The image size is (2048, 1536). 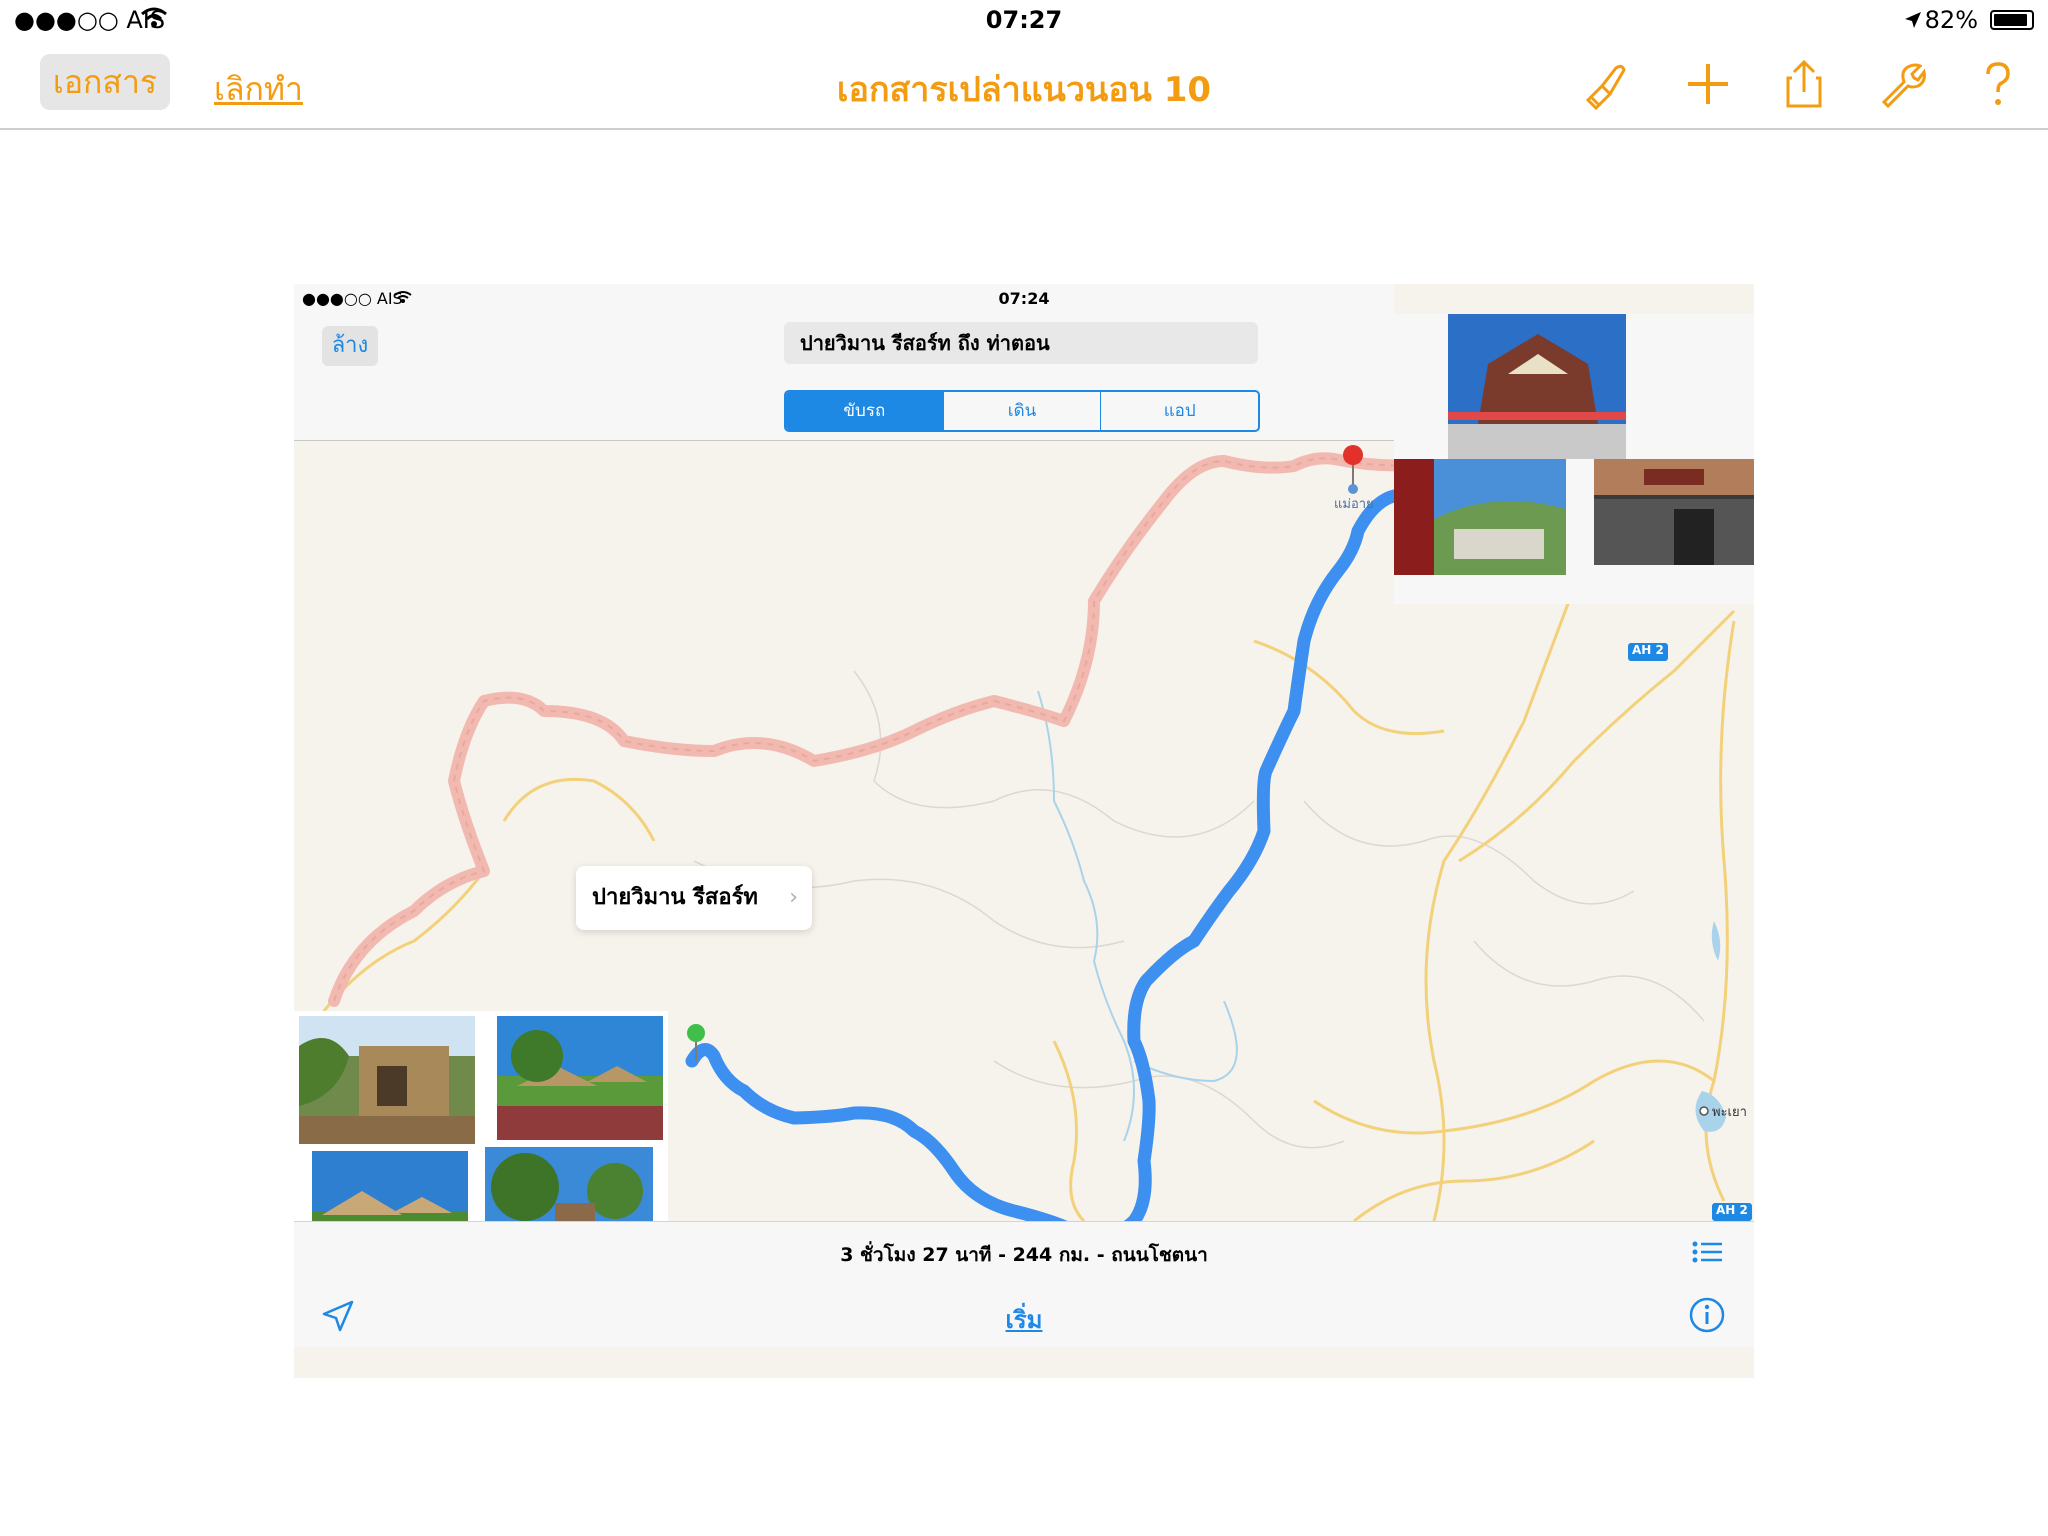 I want to click on place-callout-label: ปายวิมาน รีสอร์ท, so click(x=675, y=897).